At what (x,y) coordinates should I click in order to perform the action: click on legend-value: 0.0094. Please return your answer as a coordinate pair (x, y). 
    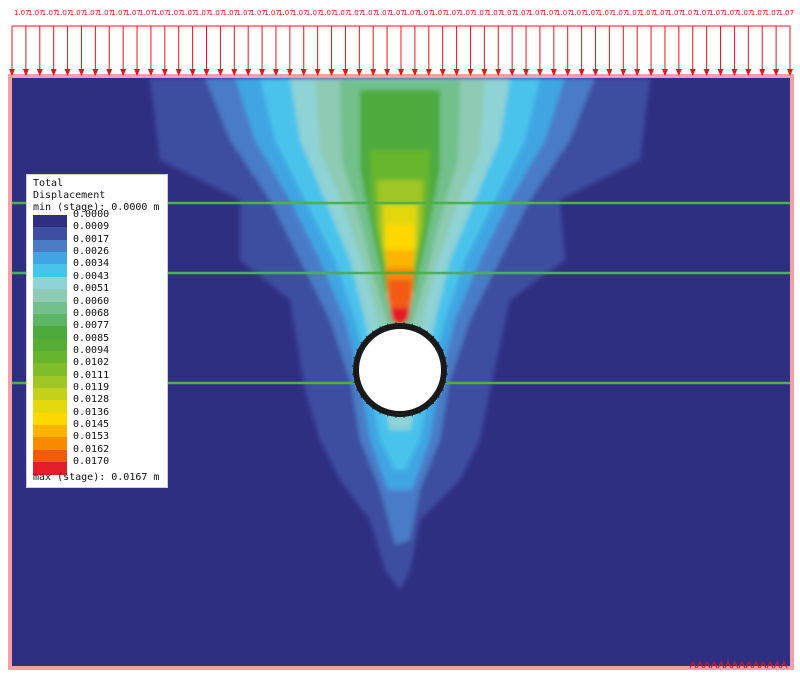
    Looking at the image, I should click on (91, 350).